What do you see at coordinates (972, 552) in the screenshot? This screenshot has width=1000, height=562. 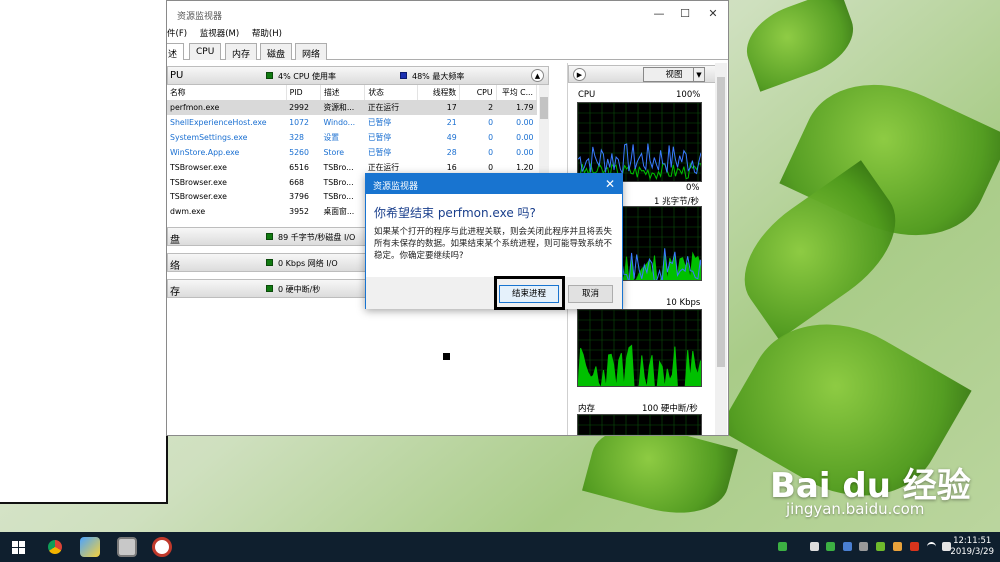 I see `clock-date: 2019/3/29` at bounding box center [972, 552].